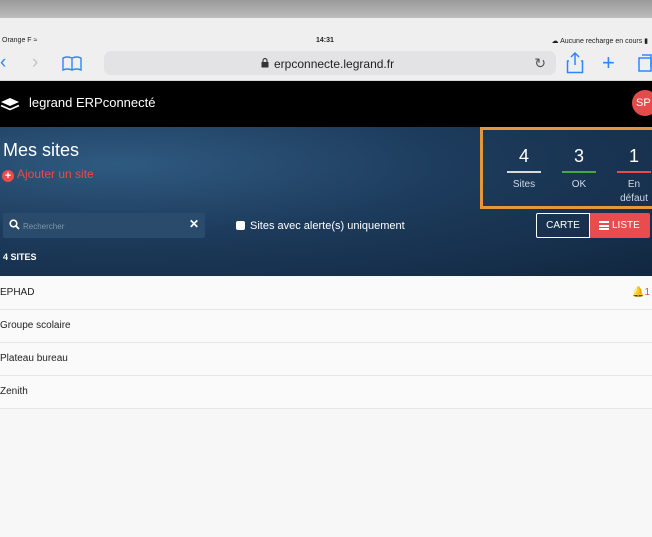 The height and width of the screenshot is (537, 652). I want to click on plus-circle-icon: +, so click(8, 176).